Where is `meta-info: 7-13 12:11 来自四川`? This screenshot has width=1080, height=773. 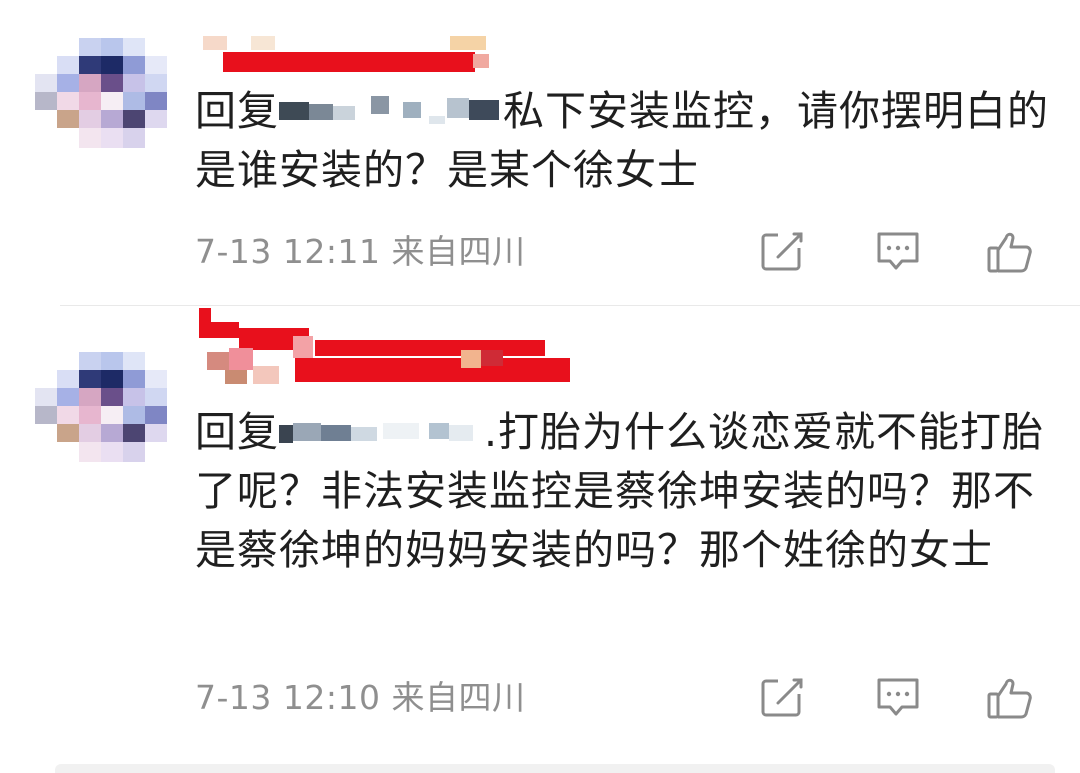
meta-info: 7-13 12:11 来自四川 is located at coordinates (360, 252).